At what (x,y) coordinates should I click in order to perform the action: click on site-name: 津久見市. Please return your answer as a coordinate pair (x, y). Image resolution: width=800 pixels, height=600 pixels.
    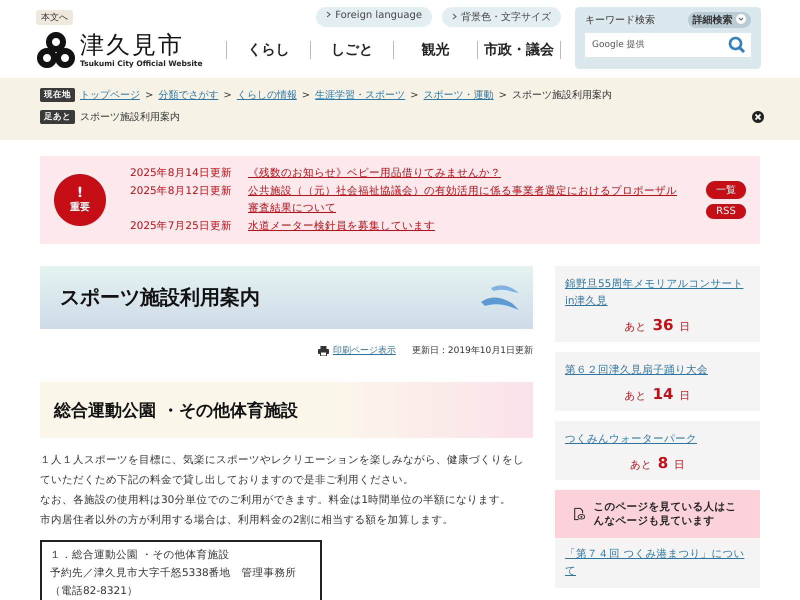
    Looking at the image, I should click on (141, 45).